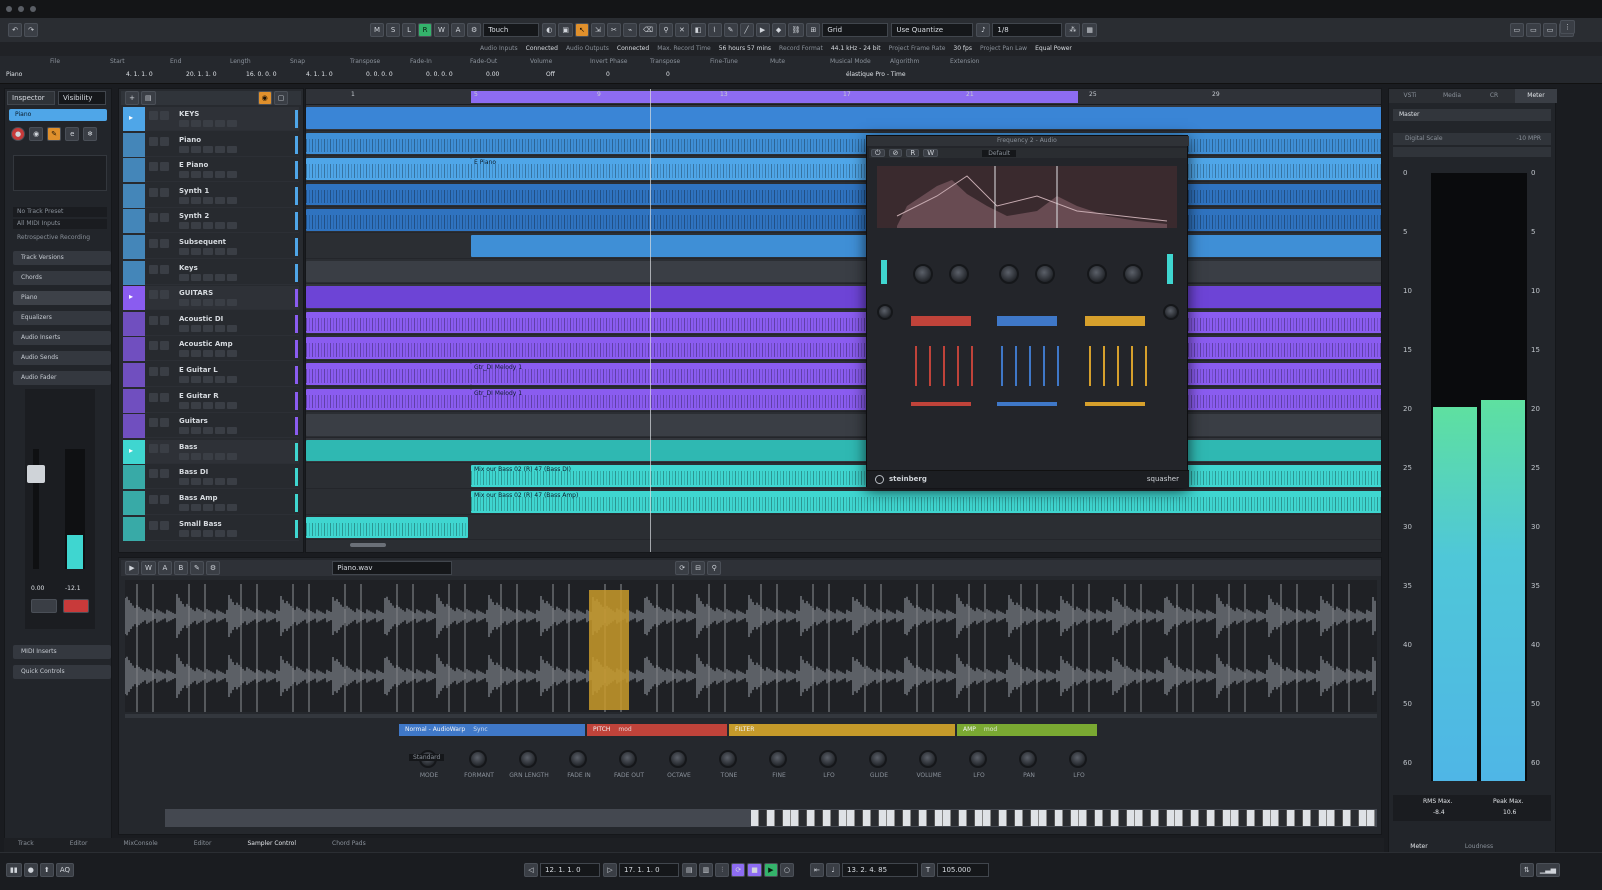 The height and width of the screenshot is (890, 1602). Describe the element at coordinates (855, 30) in the screenshot. I see `grid-type-select: Grid` at that location.